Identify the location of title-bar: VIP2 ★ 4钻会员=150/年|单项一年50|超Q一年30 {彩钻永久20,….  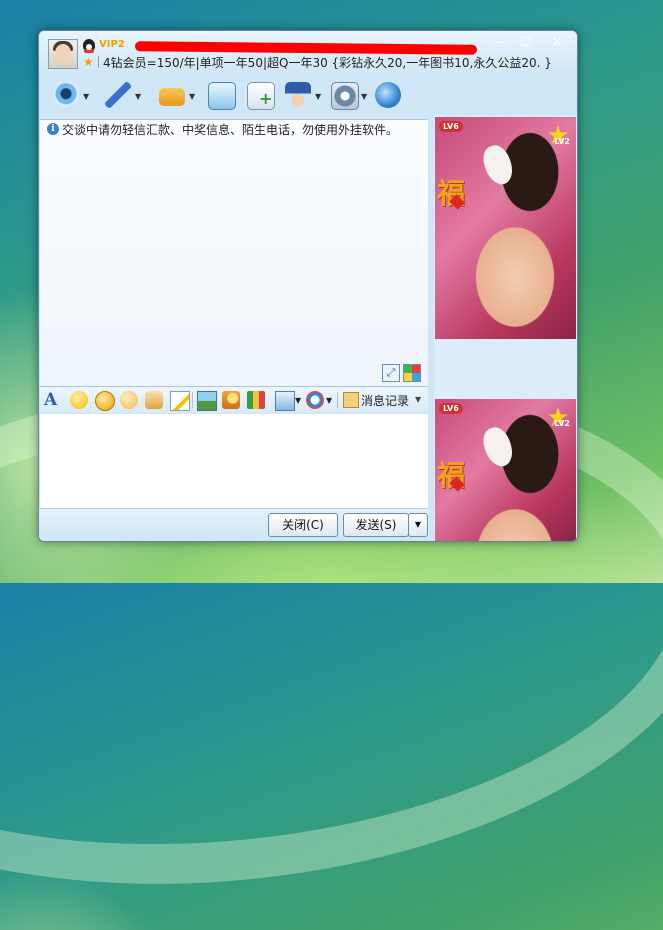
(308, 53).